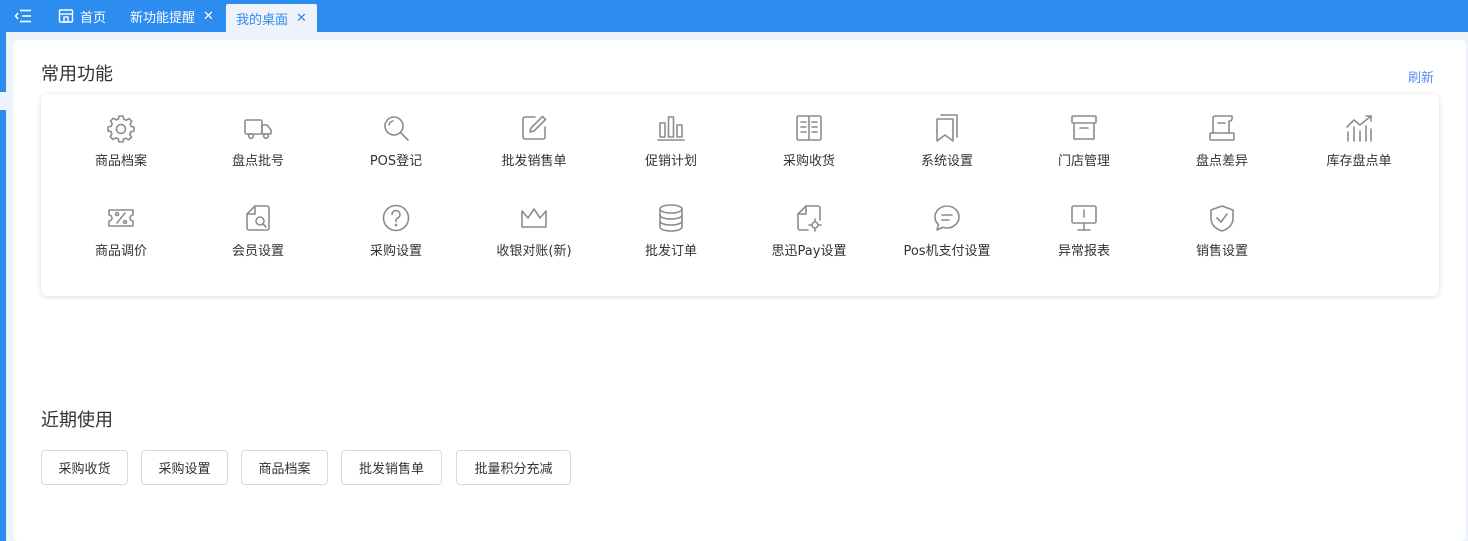 This screenshot has height=541, width=1468. Describe the element at coordinates (946, 161) in the screenshot. I see `function-item-label: 系统设置` at that location.